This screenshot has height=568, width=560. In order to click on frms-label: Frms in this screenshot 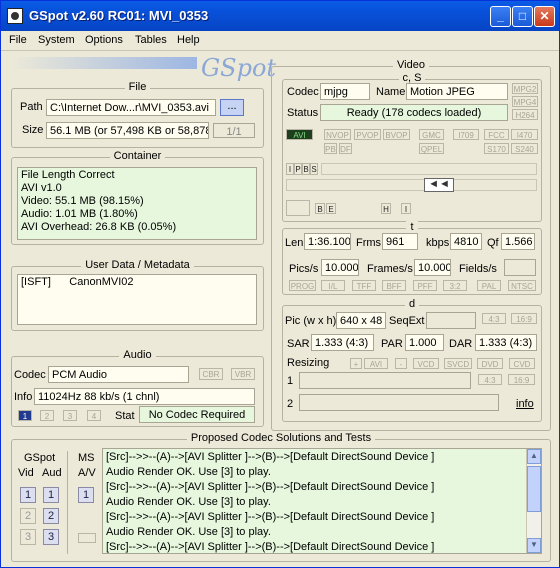, I will do `click(369, 243)`.